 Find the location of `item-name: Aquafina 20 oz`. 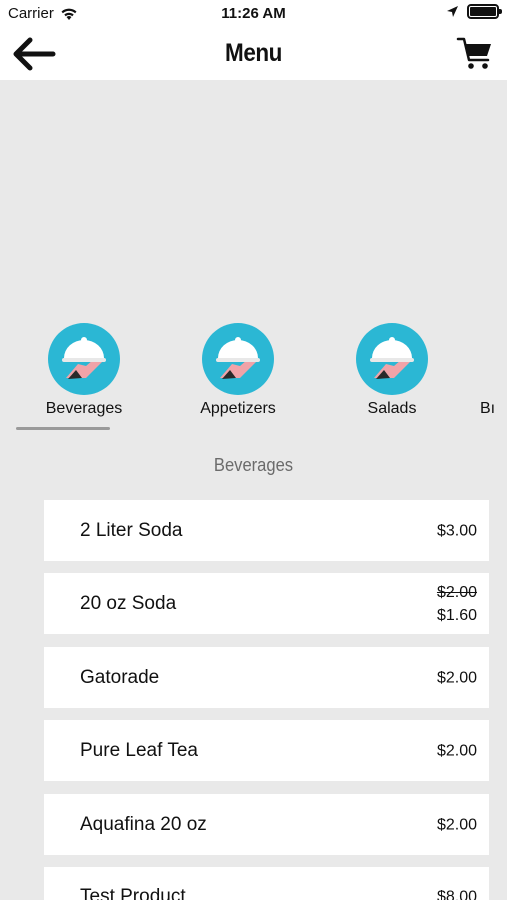

item-name: Aquafina 20 oz is located at coordinates (143, 824).